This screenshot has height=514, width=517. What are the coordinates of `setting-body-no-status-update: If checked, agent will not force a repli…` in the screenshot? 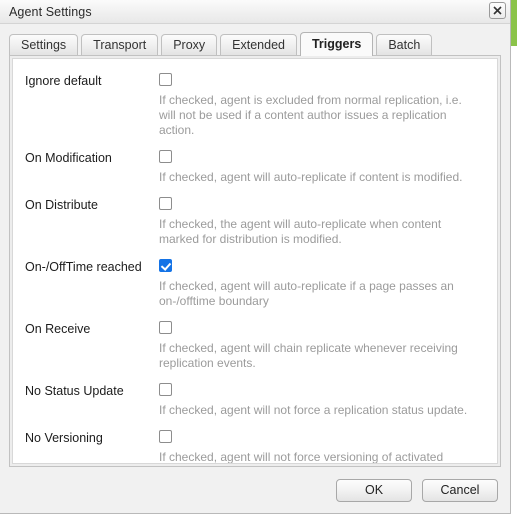 It's located at (322, 400).